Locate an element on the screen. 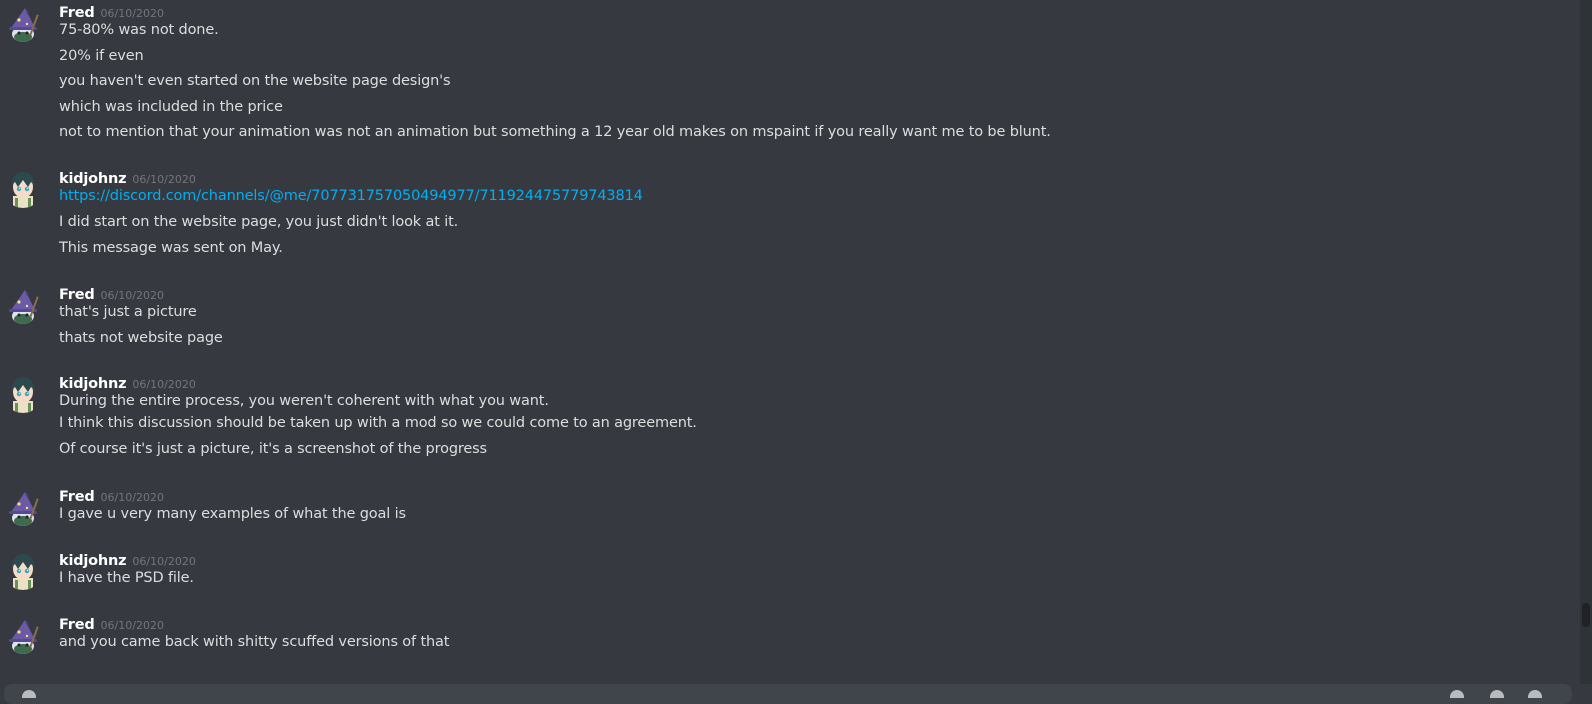  gift-icon is located at coordinates (1457, 694).